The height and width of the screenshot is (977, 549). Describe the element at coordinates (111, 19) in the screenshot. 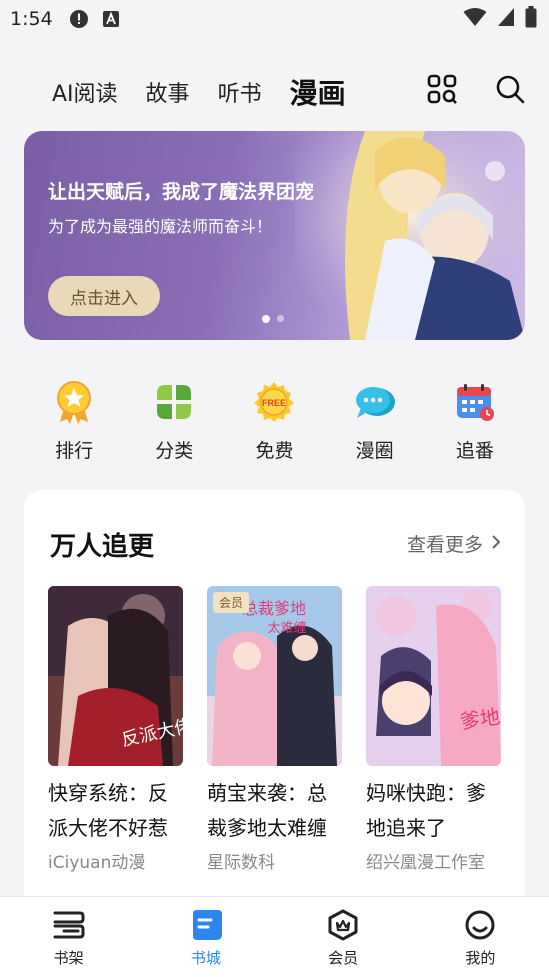

I see `font-icon` at that location.